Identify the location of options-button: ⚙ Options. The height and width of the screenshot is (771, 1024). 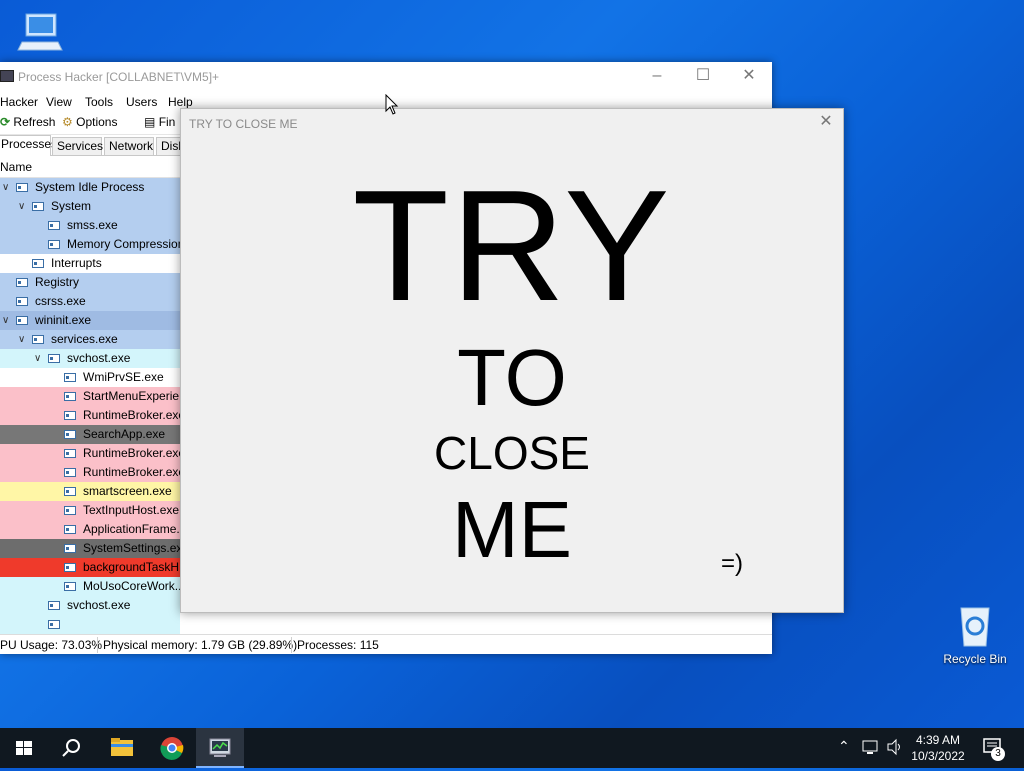
(89, 122).